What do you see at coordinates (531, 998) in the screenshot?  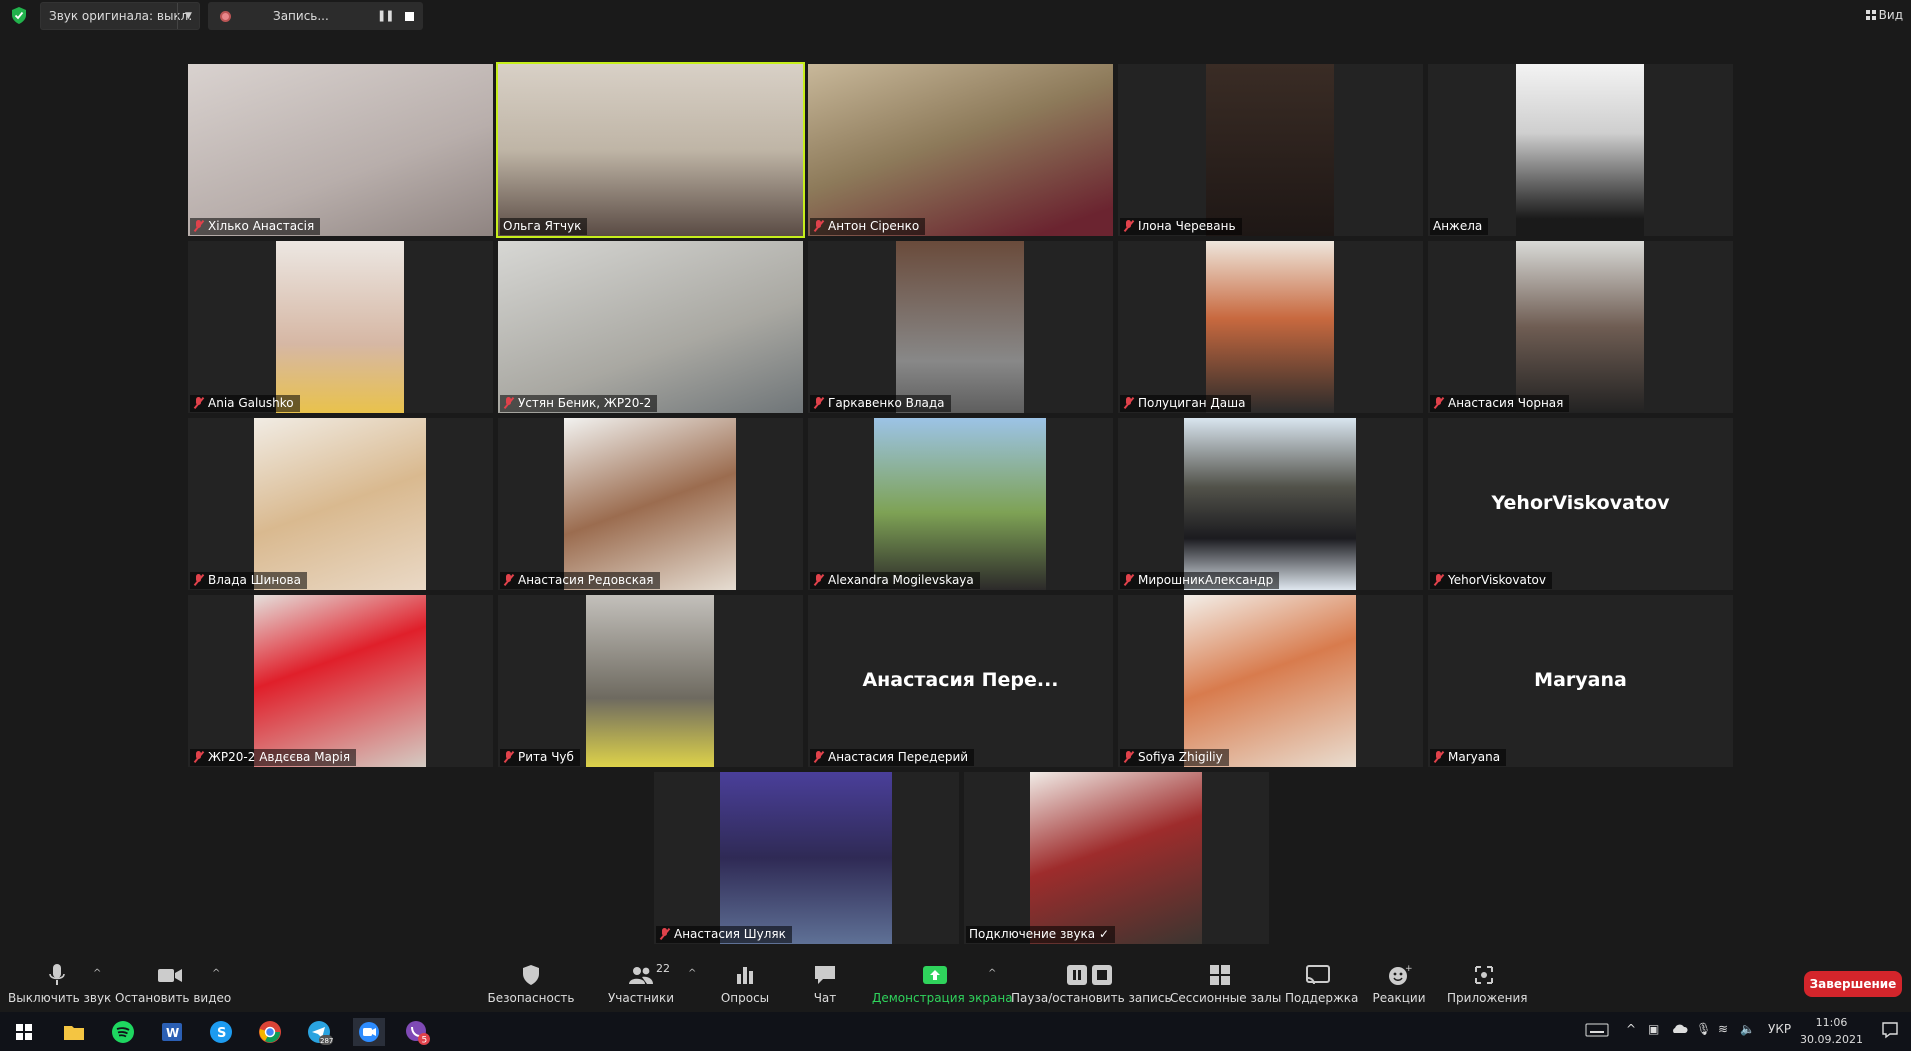 I see `security-label: Безопасность` at bounding box center [531, 998].